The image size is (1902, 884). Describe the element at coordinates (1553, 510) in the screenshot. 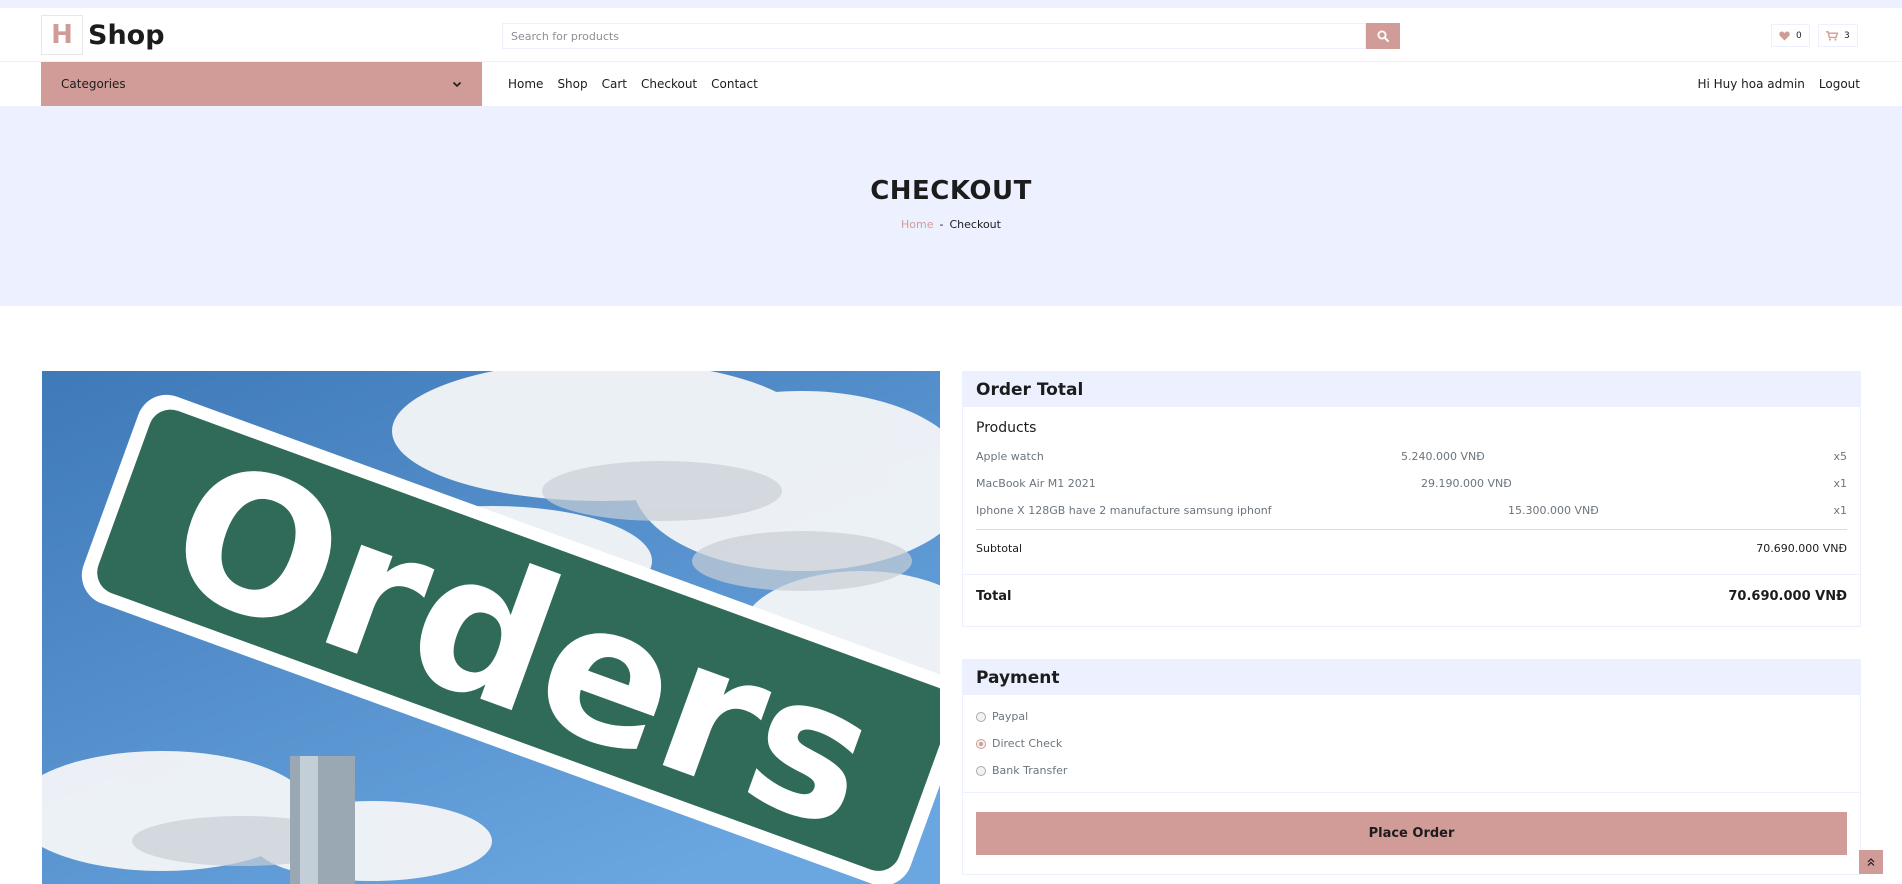

I see `product-price: 15.300.000 VNĐ` at that location.